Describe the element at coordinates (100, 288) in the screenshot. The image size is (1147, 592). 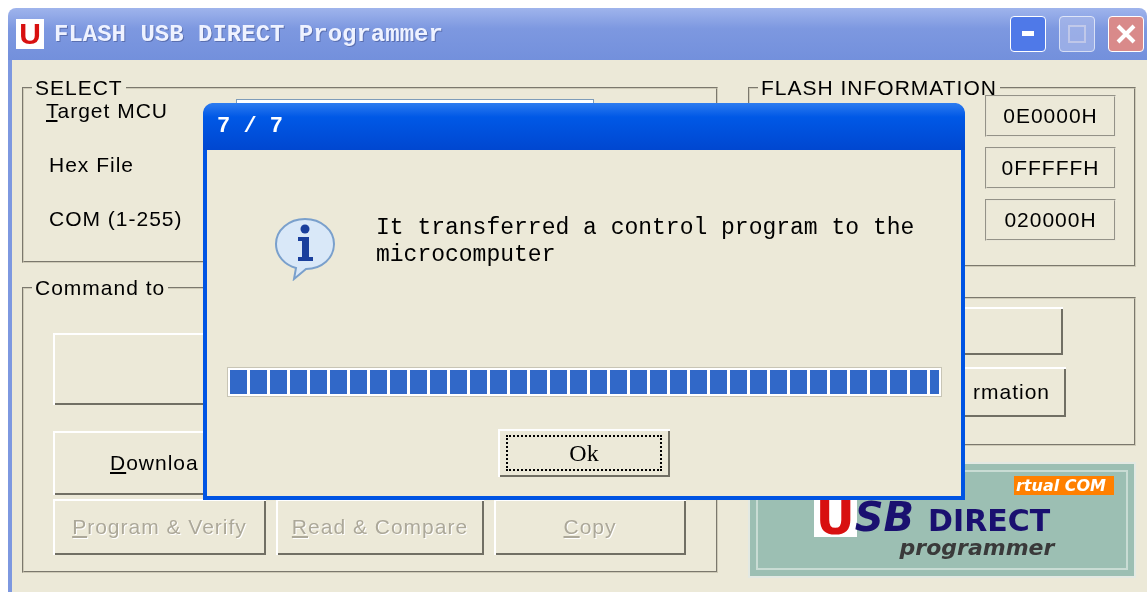
I see `group-legend: Command to` at that location.